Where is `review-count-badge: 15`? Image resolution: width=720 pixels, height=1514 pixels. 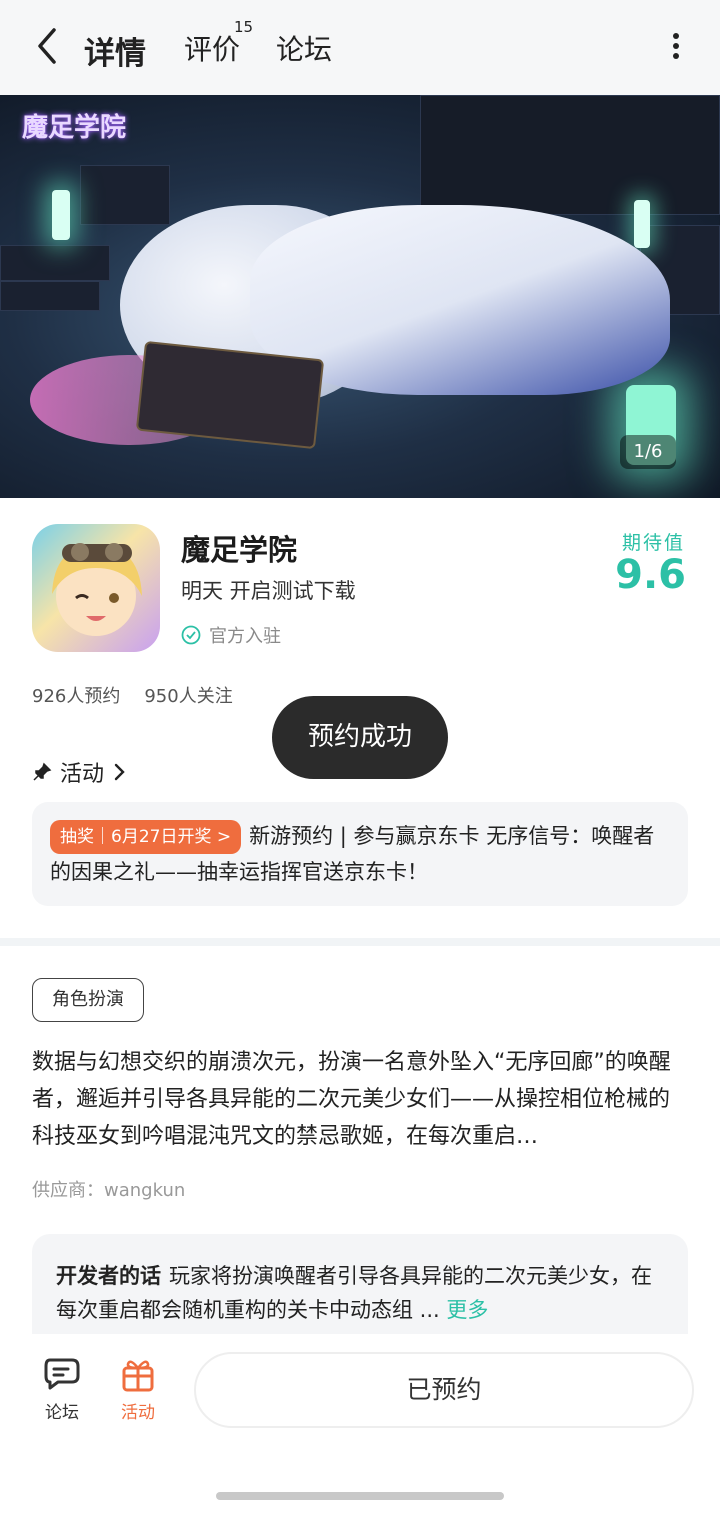 review-count-badge: 15 is located at coordinates (244, 27).